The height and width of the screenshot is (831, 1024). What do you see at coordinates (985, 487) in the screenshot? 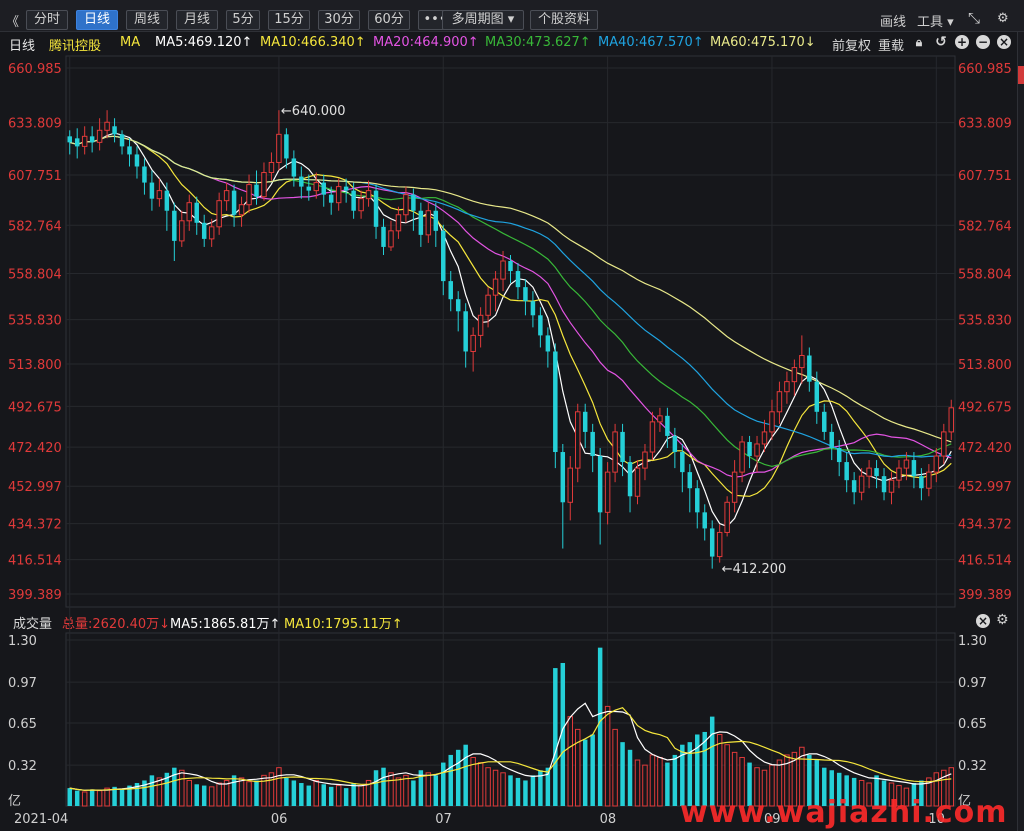
I see `price-tick-right: 452.997` at bounding box center [985, 487].